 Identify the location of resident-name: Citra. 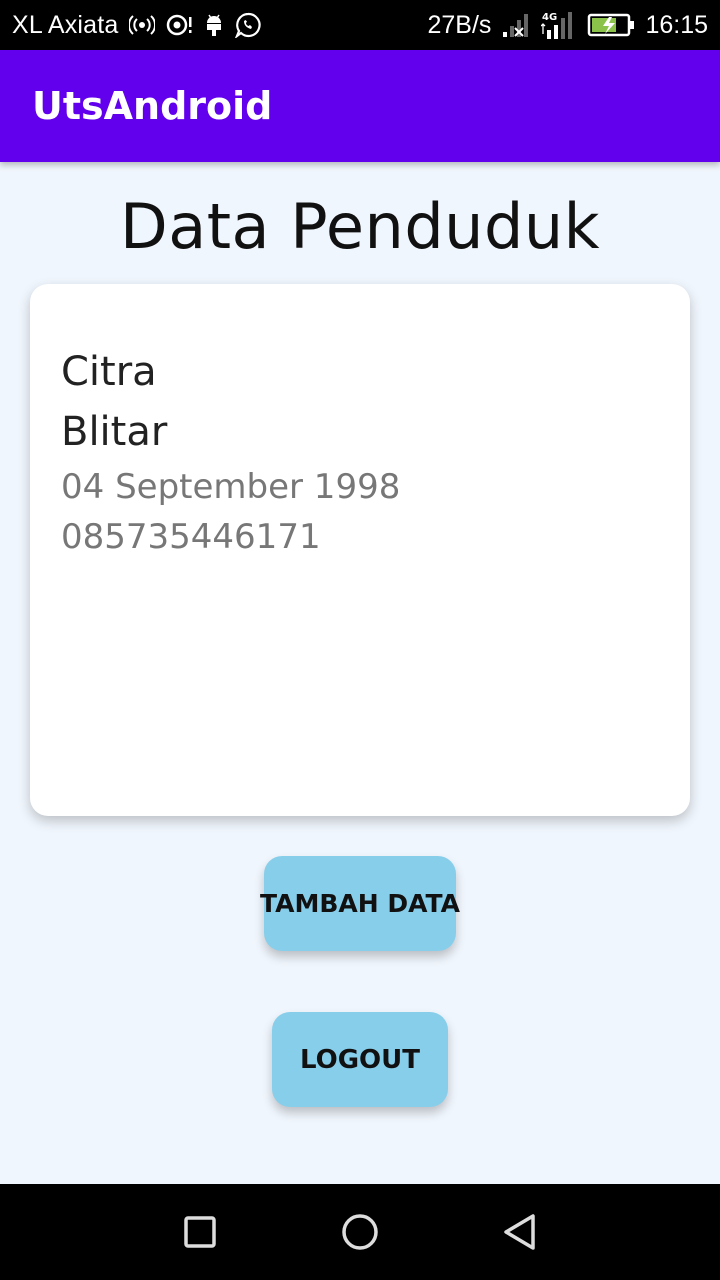
(109, 372).